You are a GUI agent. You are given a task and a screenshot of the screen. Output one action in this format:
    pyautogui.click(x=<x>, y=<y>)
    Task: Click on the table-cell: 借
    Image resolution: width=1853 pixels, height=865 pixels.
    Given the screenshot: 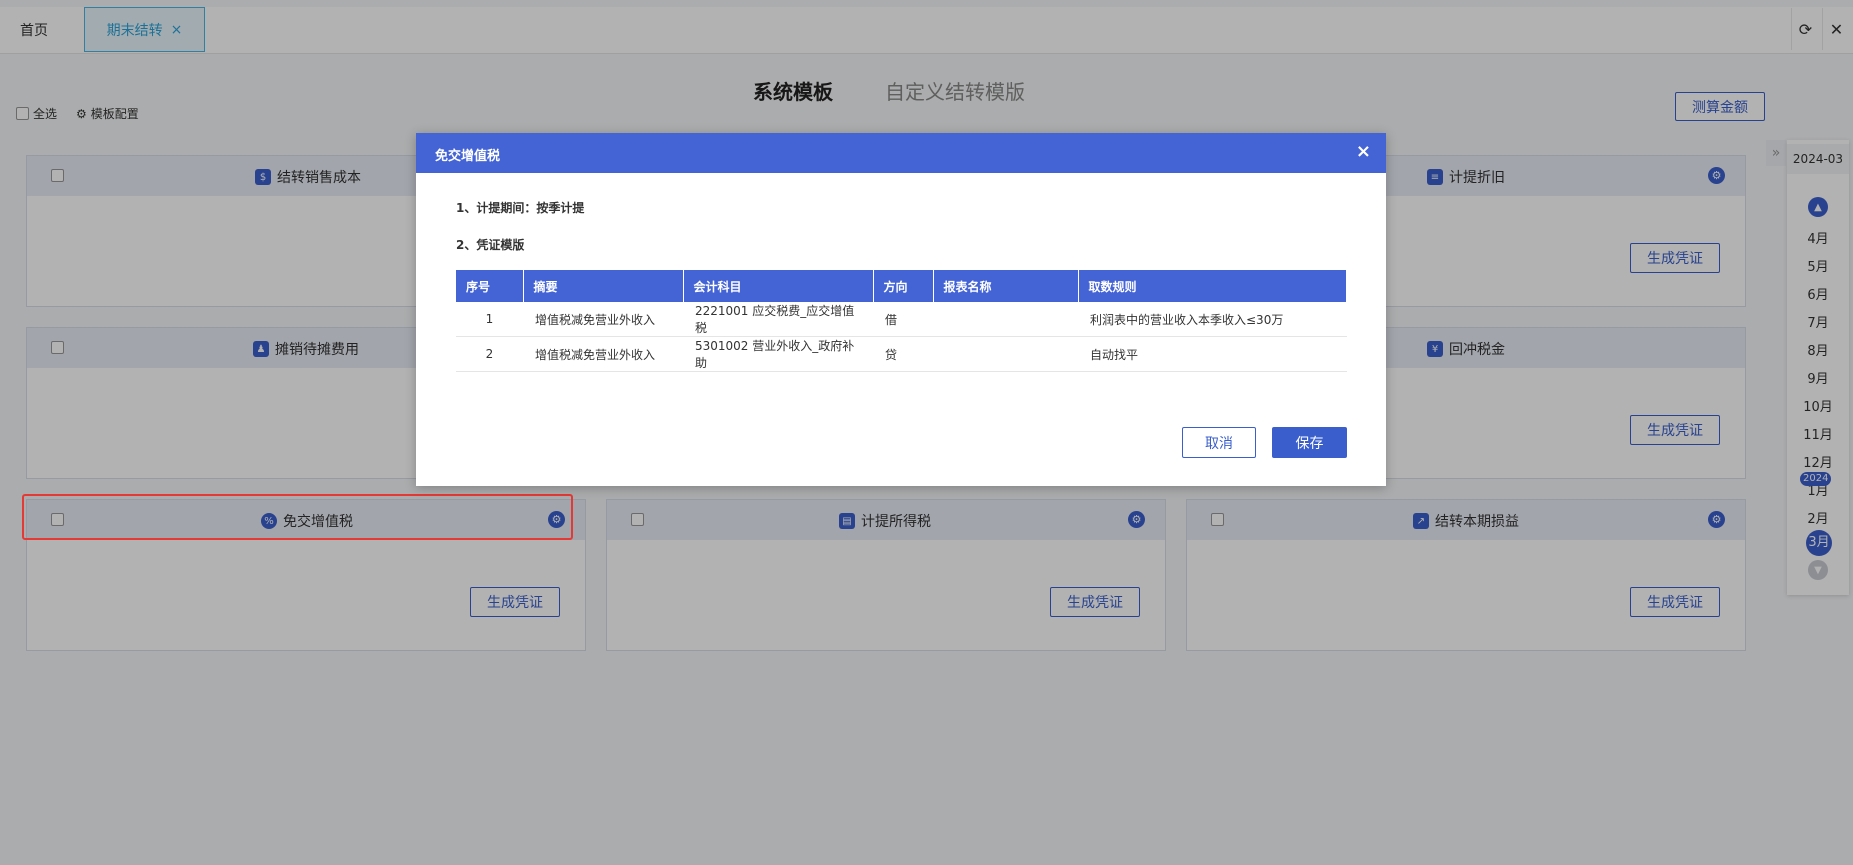 What is the action you would take?
    pyautogui.click(x=903, y=319)
    